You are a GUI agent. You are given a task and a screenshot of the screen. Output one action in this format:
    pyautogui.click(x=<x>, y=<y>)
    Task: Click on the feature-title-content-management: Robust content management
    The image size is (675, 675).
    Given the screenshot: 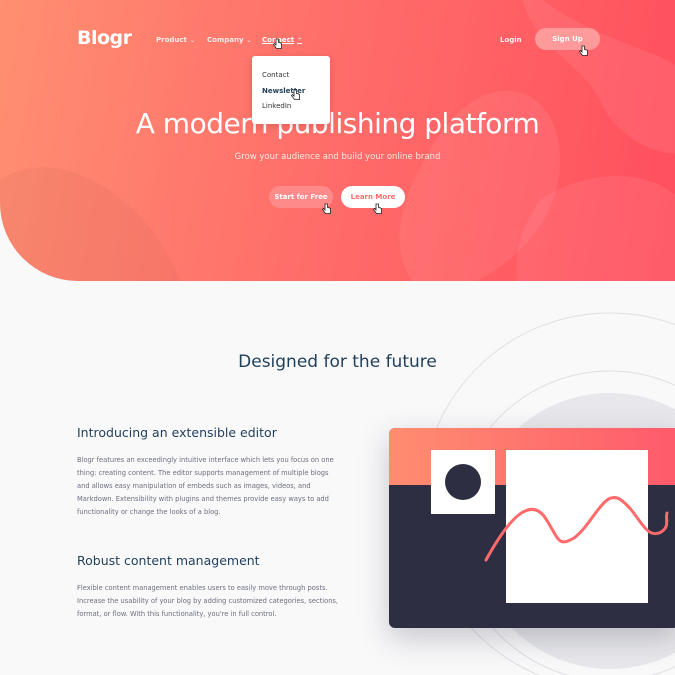 What is the action you would take?
    pyautogui.click(x=168, y=560)
    